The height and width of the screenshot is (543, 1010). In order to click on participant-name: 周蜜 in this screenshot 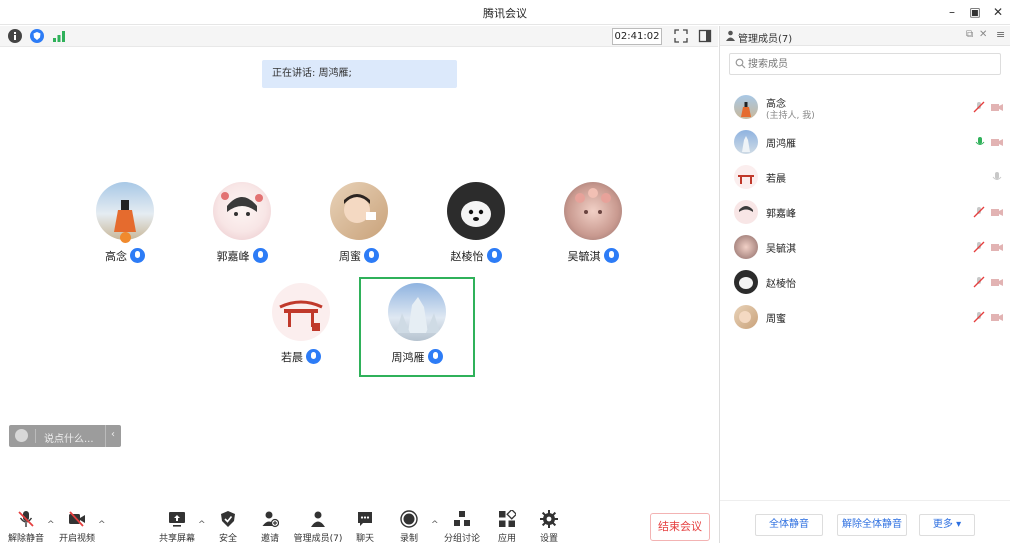, I will do `click(359, 256)`.